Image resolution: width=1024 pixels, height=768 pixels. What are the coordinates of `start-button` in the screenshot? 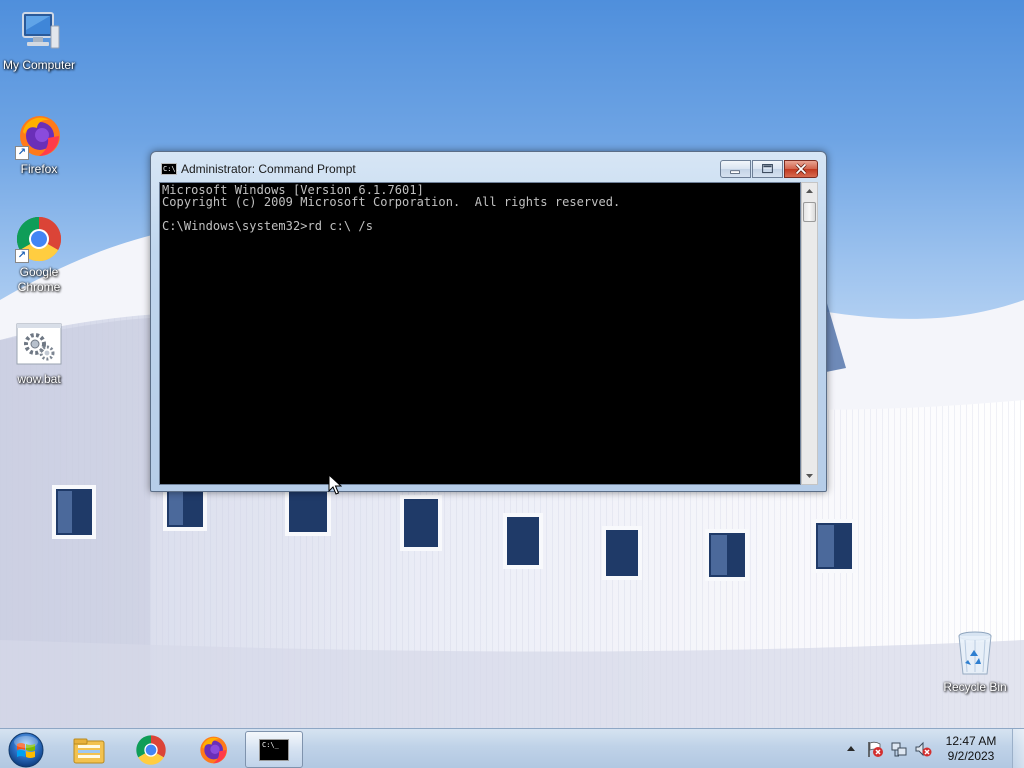 It's located at (26, 749).